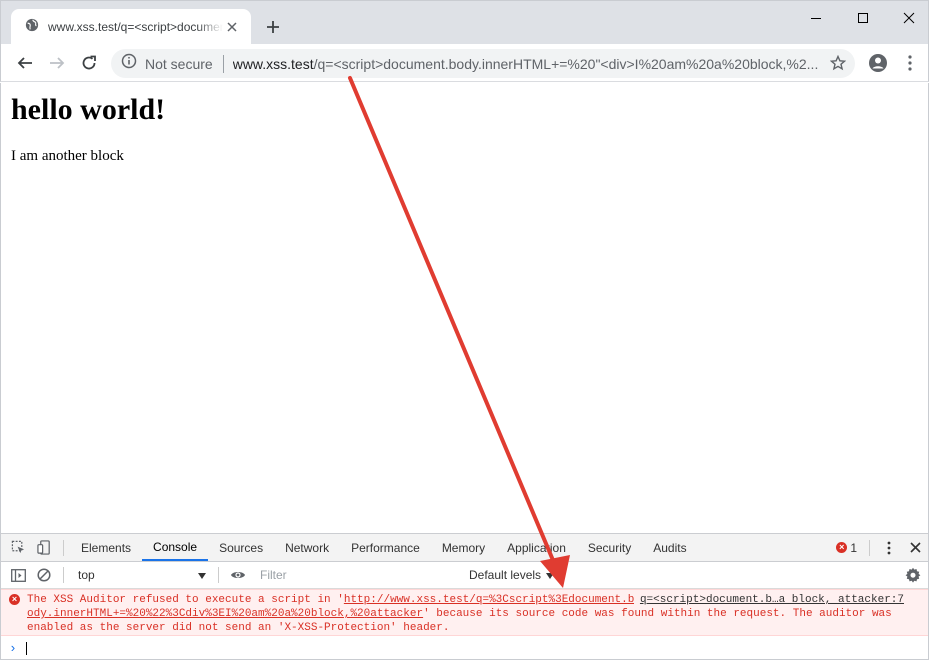  I want to click on devtools-right-controls: × 1, so click(879, 547).